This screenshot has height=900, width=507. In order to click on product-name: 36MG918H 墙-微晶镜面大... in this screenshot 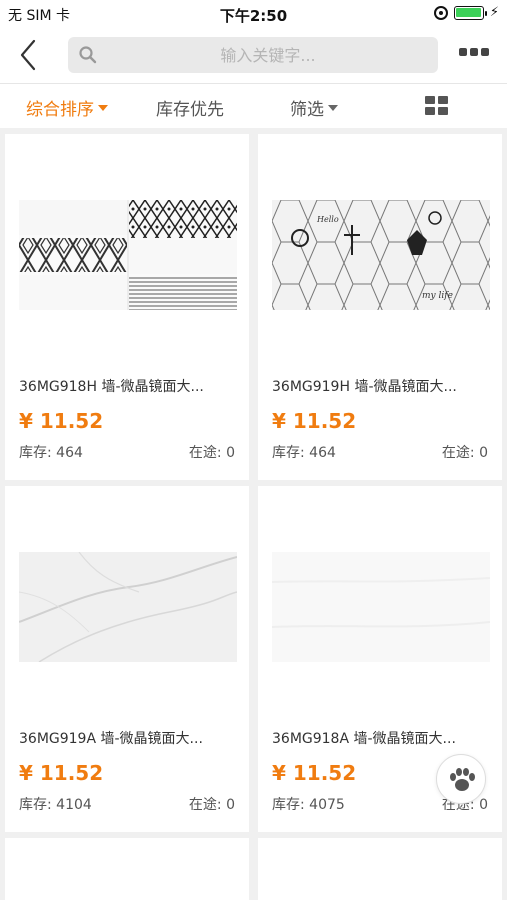, I will do `click(111, 387)`.